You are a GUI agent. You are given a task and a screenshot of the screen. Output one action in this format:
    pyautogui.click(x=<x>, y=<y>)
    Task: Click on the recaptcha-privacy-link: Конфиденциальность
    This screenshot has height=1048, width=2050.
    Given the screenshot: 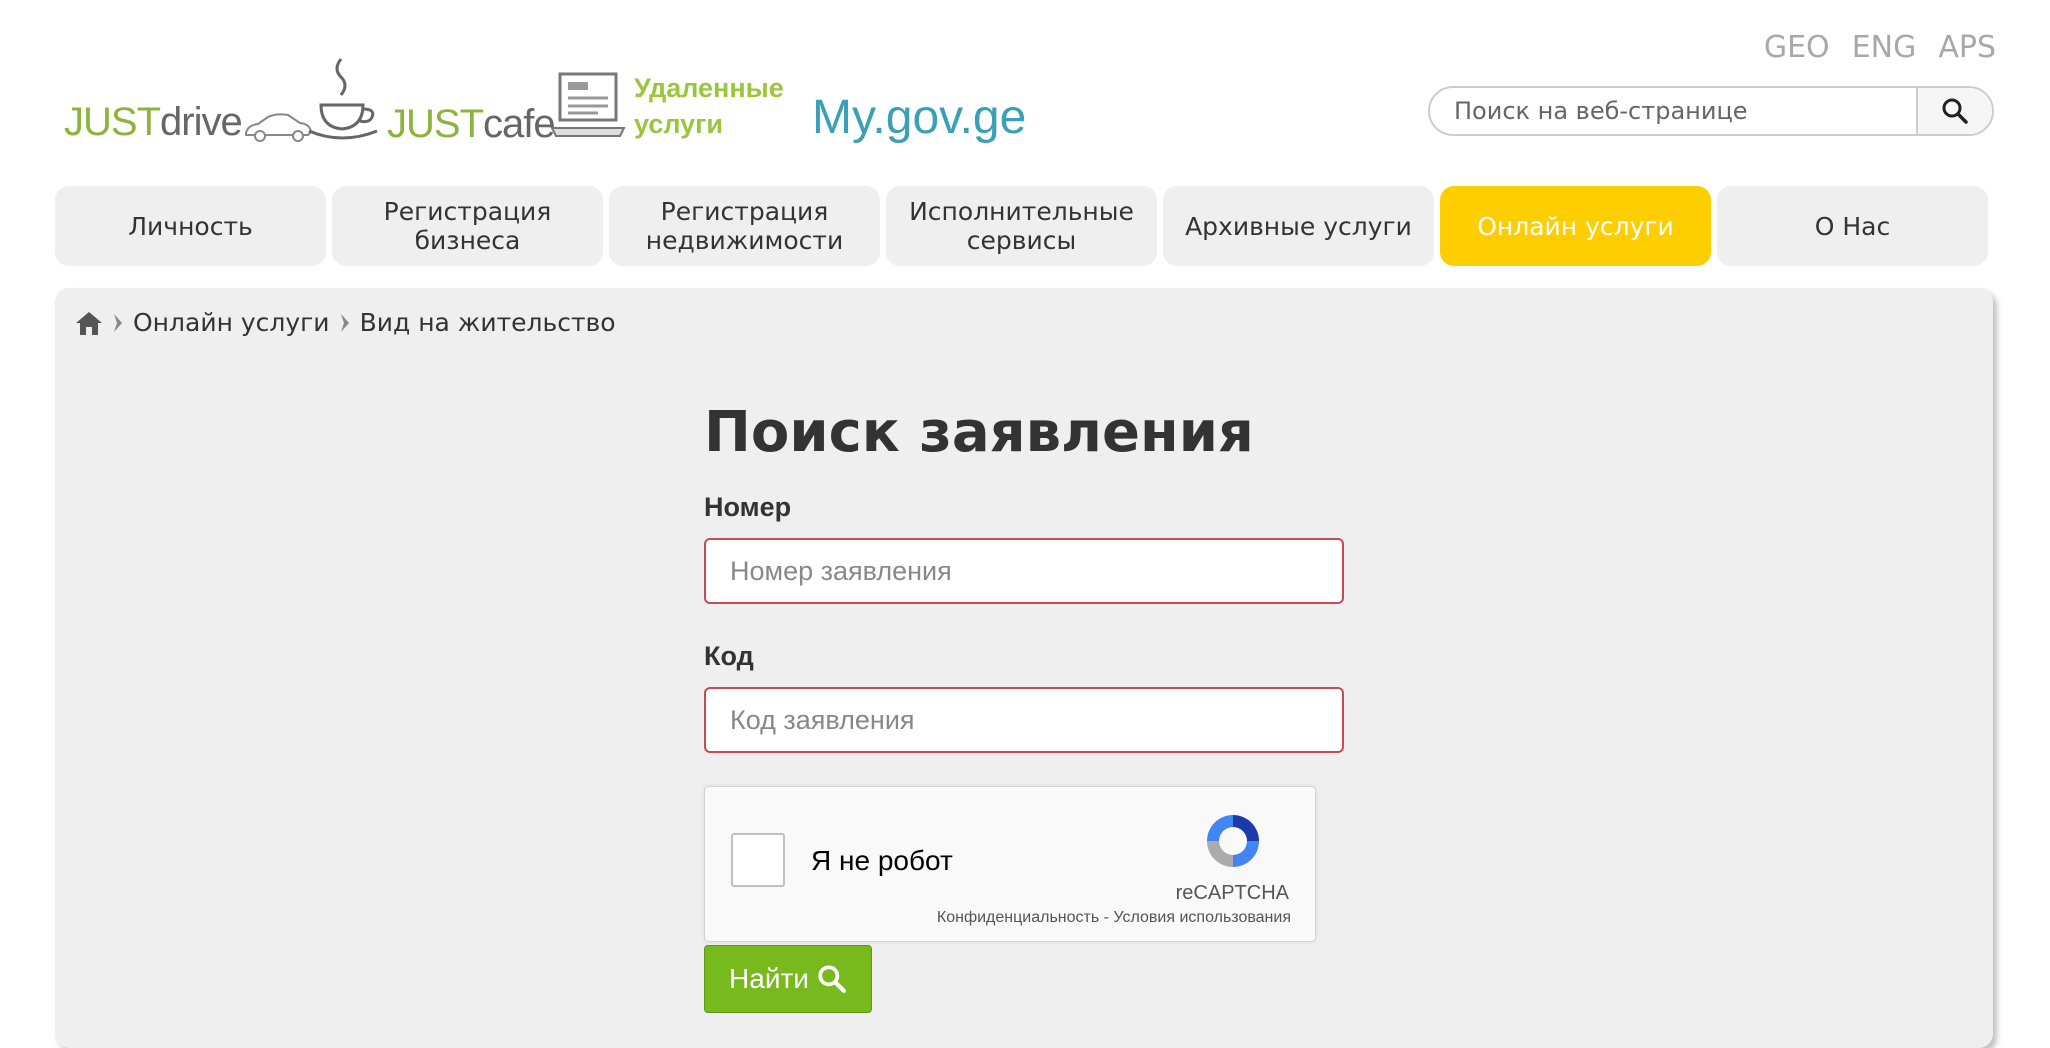 What is the action you would take?
    pyautogui.click(x=1018, y=917)
    